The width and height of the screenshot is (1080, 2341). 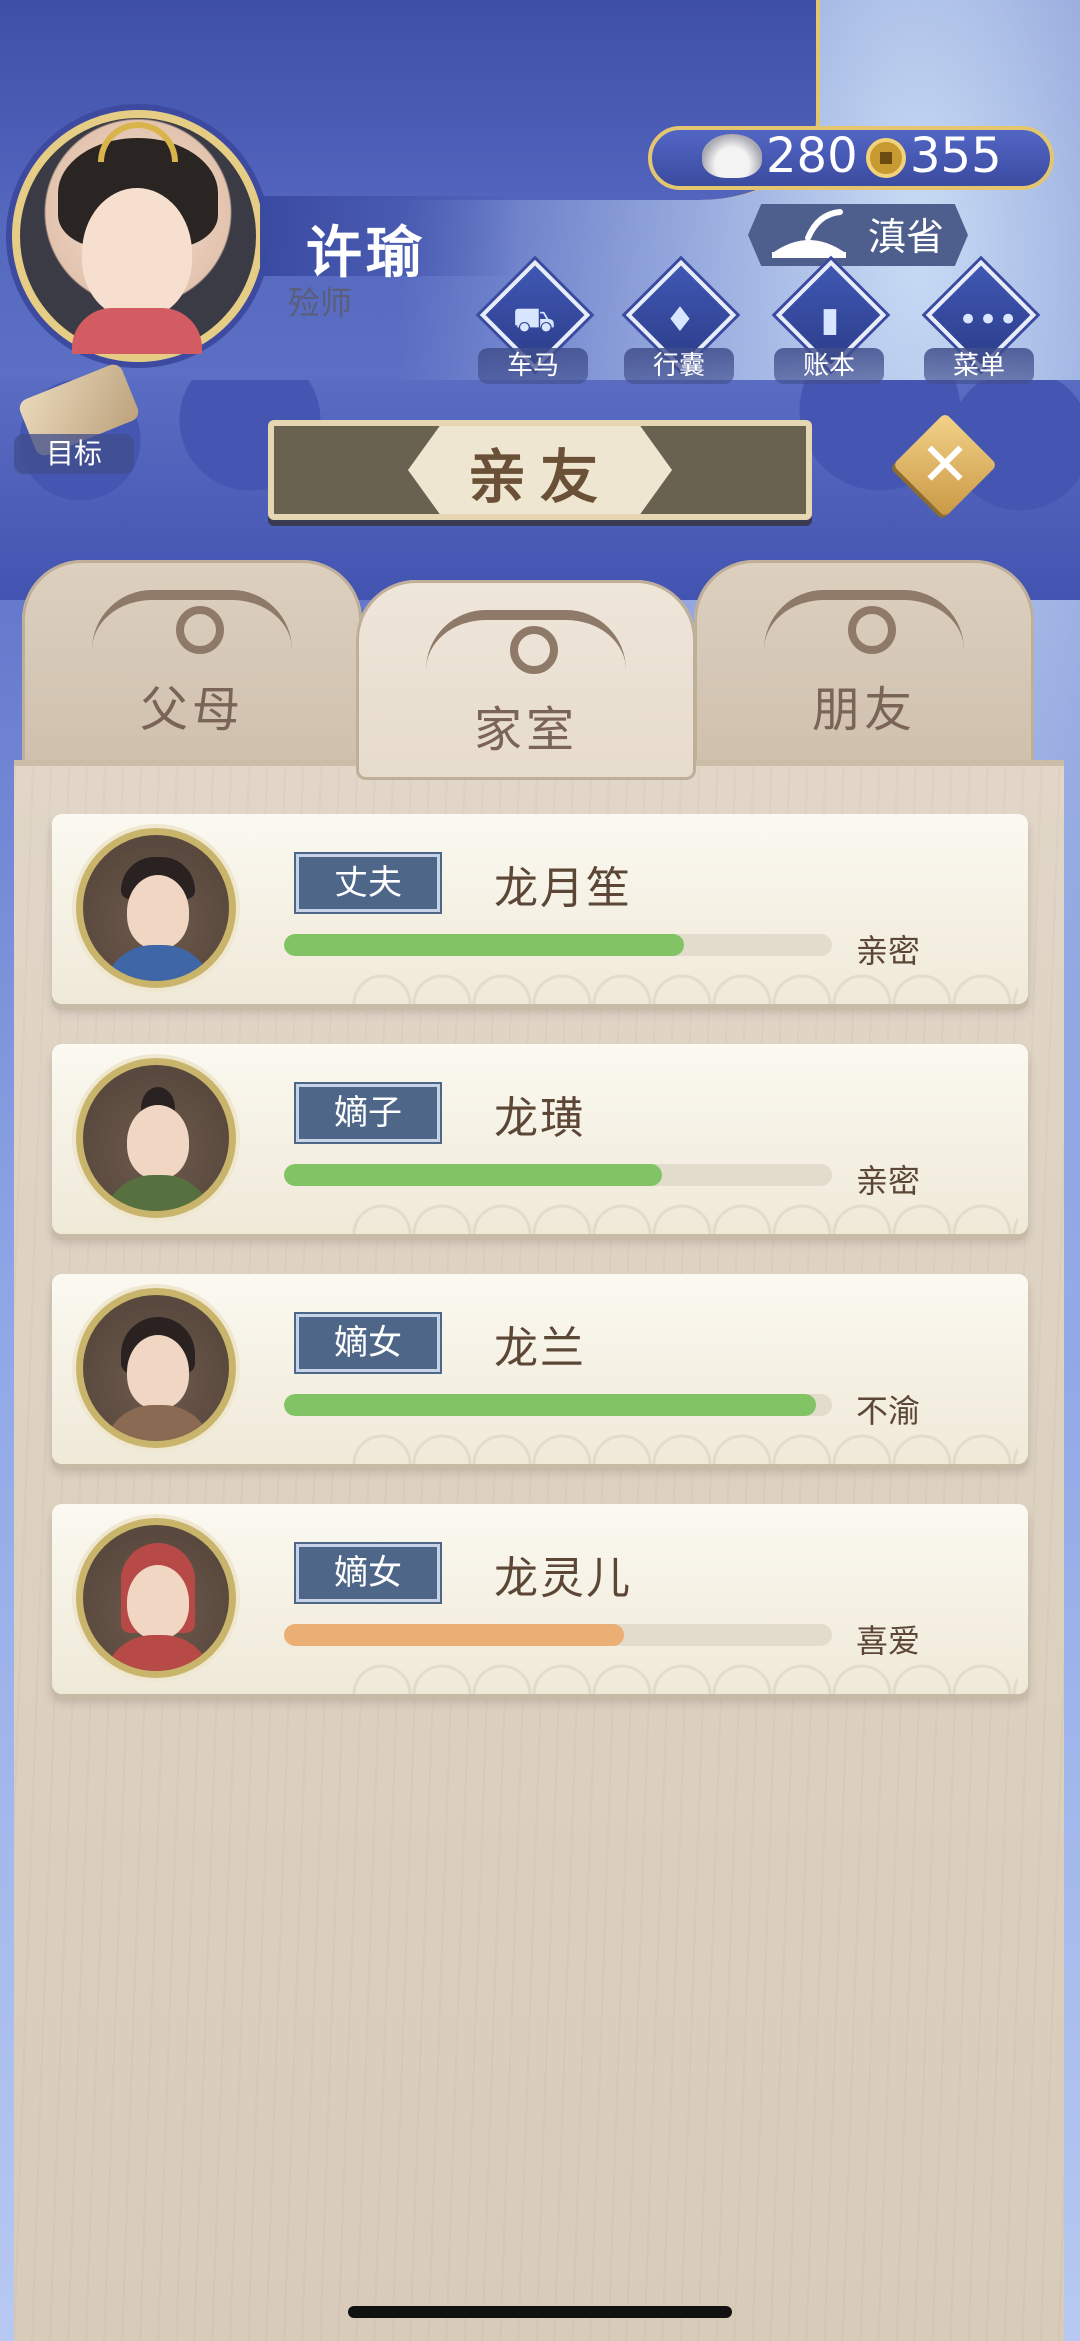 I want to click on region-label: 滇省, so click(x=906, y=237).